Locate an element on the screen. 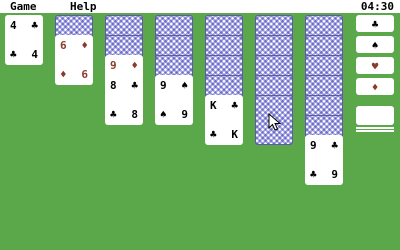  foundation-diamonds: ♦ is located at coordinates (375, 86).